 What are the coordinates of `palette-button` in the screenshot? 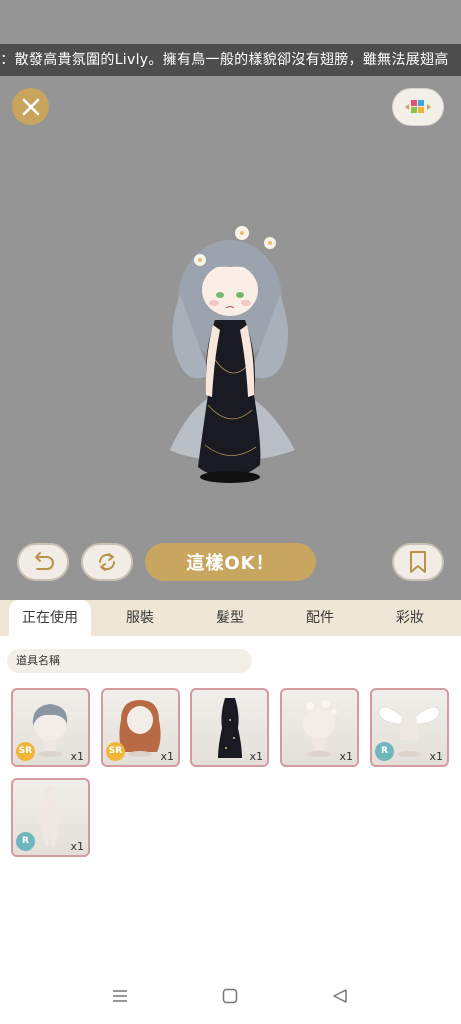 It's located at (418, 107).